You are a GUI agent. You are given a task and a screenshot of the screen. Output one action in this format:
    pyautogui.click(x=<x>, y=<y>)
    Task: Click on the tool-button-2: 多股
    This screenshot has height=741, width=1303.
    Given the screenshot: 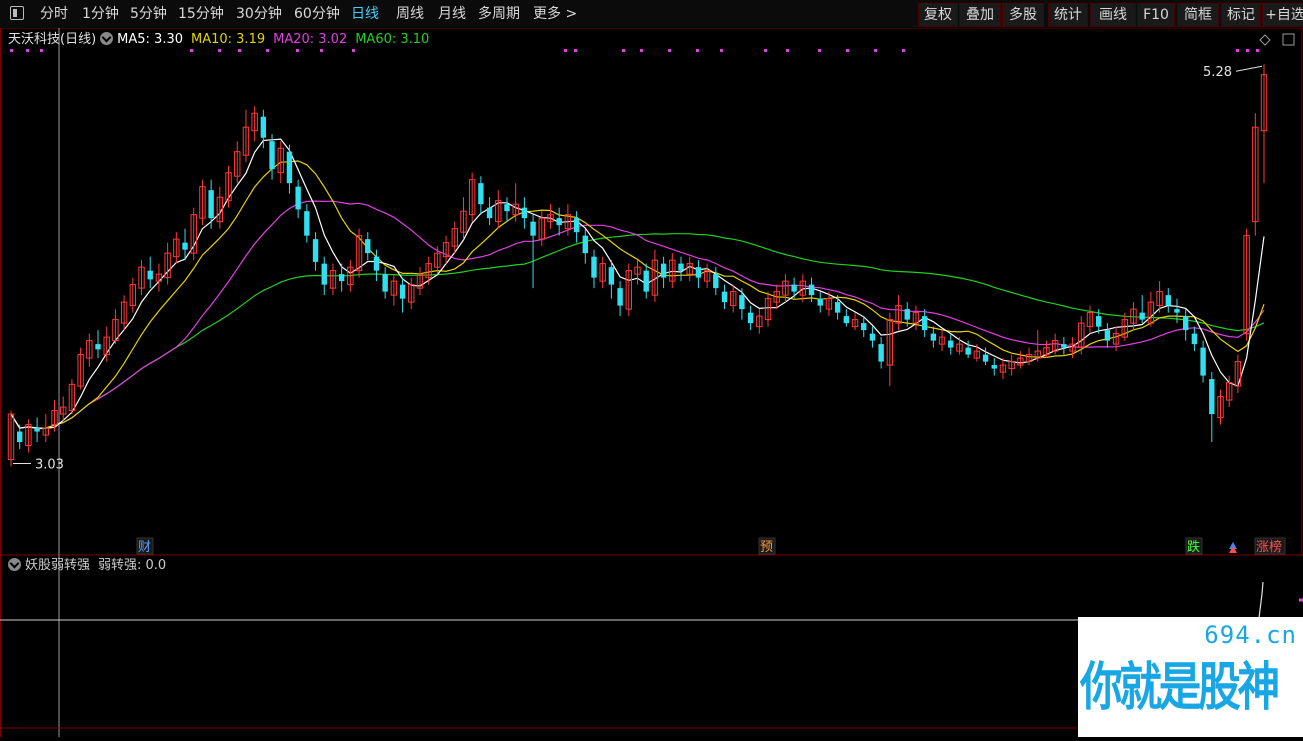 What is the action you would take?
    pyautogui.click(x=1023, y=15)
    